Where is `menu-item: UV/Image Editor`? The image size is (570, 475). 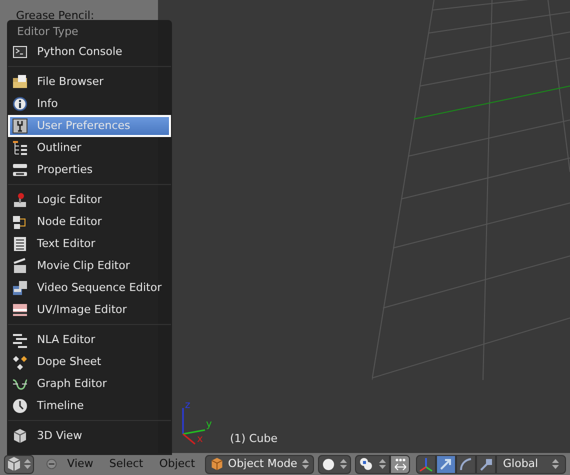
menu-item: UV/Image Editor is located at coordinates (89, 310).